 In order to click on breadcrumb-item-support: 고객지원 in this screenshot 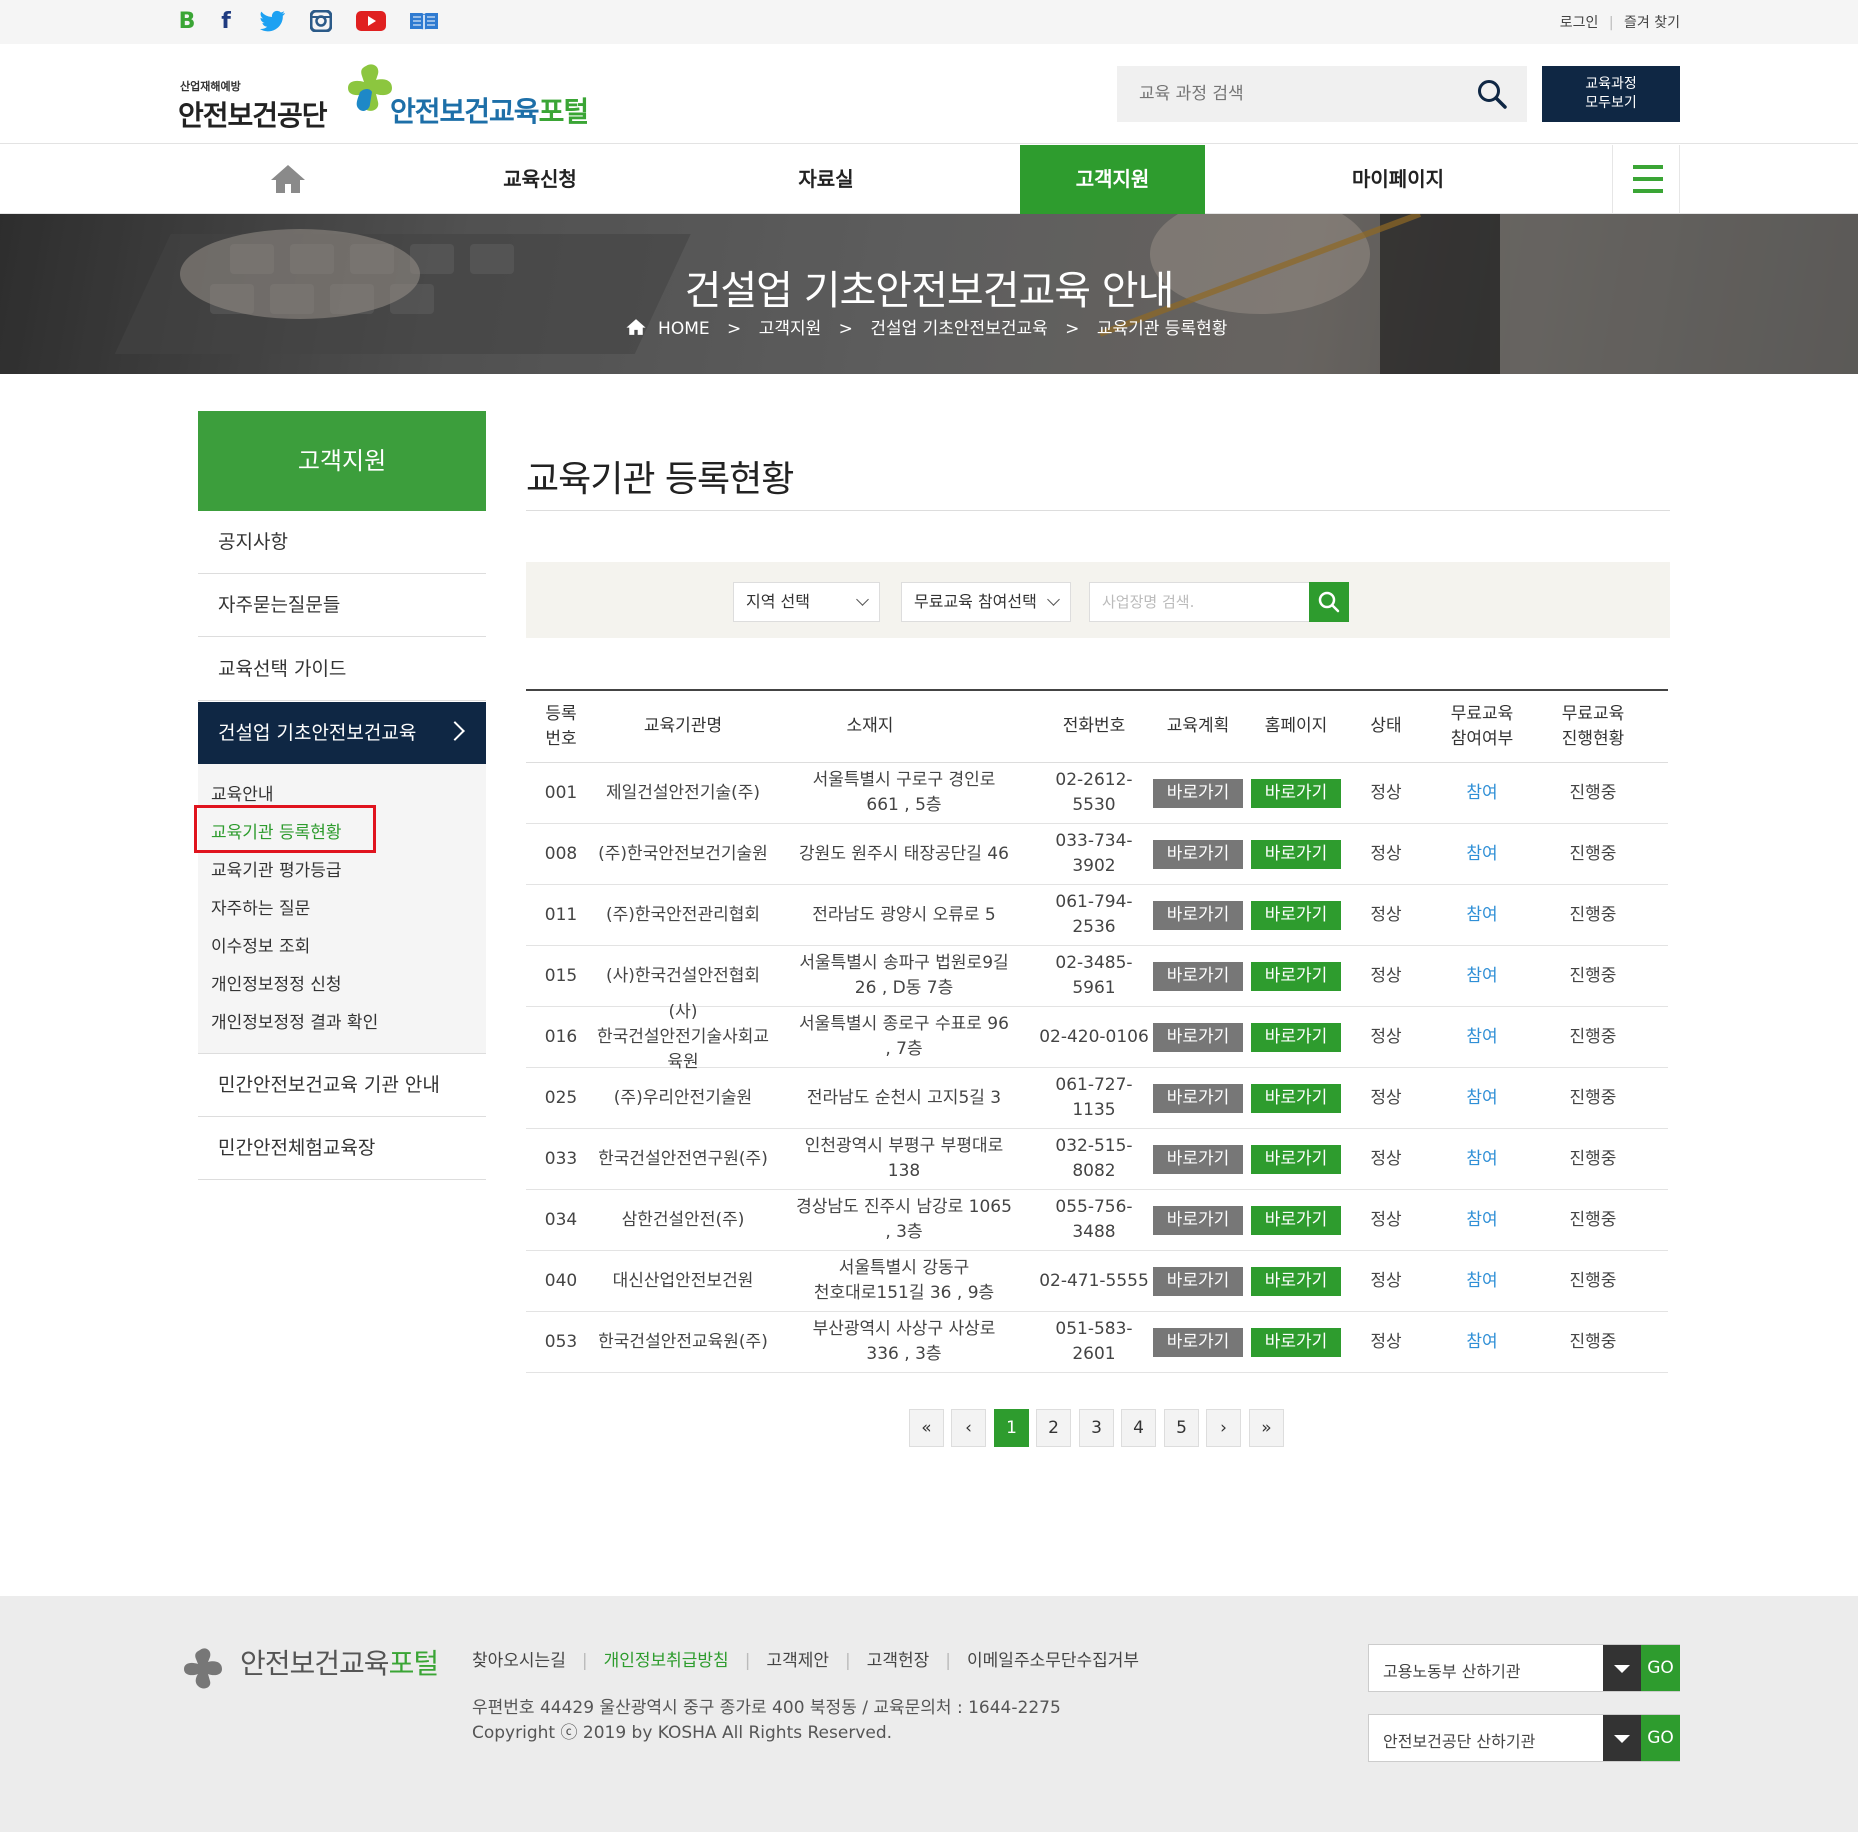, I will do `click(790, 329)`.